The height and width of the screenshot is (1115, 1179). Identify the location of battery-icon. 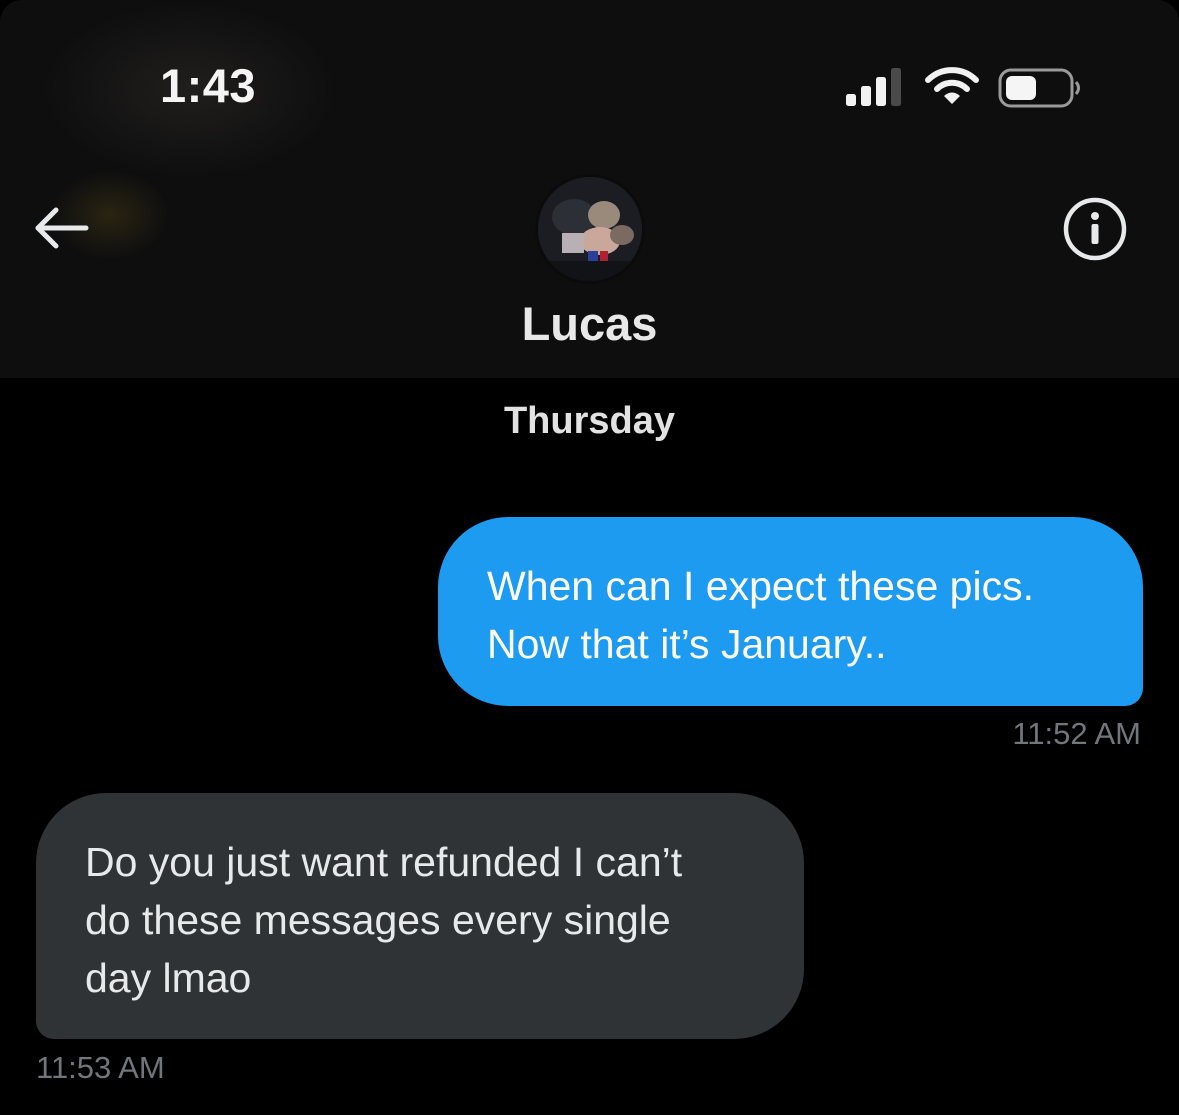
(1039, 88).